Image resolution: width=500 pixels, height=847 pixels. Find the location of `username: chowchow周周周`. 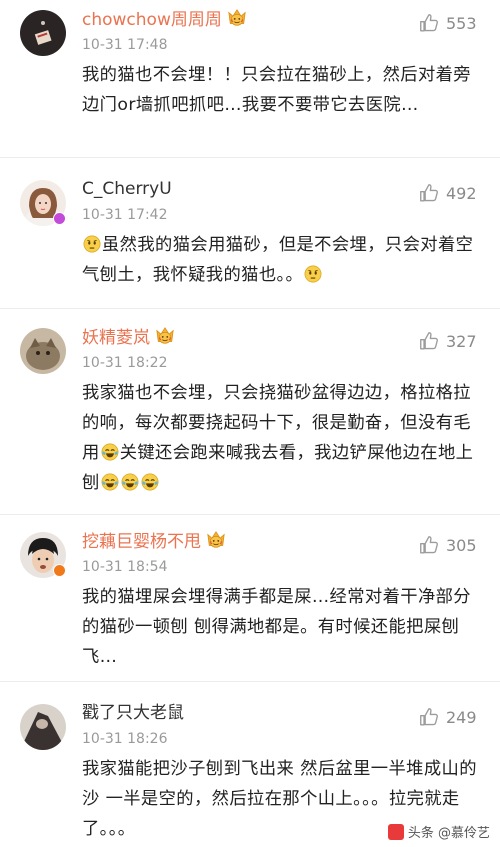

username: chowchow周周周 is located at coordinates (165, 19).